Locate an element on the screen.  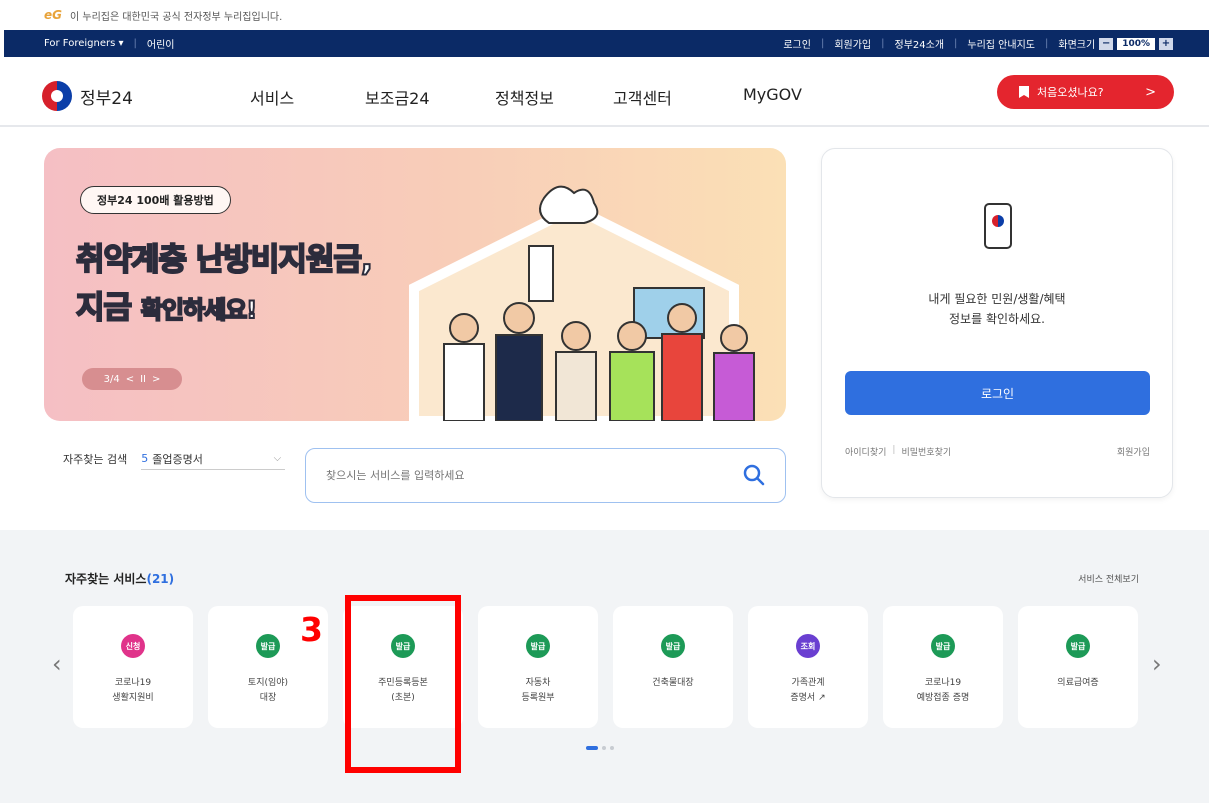
banner-illustration is located at coordinates (582, 303).